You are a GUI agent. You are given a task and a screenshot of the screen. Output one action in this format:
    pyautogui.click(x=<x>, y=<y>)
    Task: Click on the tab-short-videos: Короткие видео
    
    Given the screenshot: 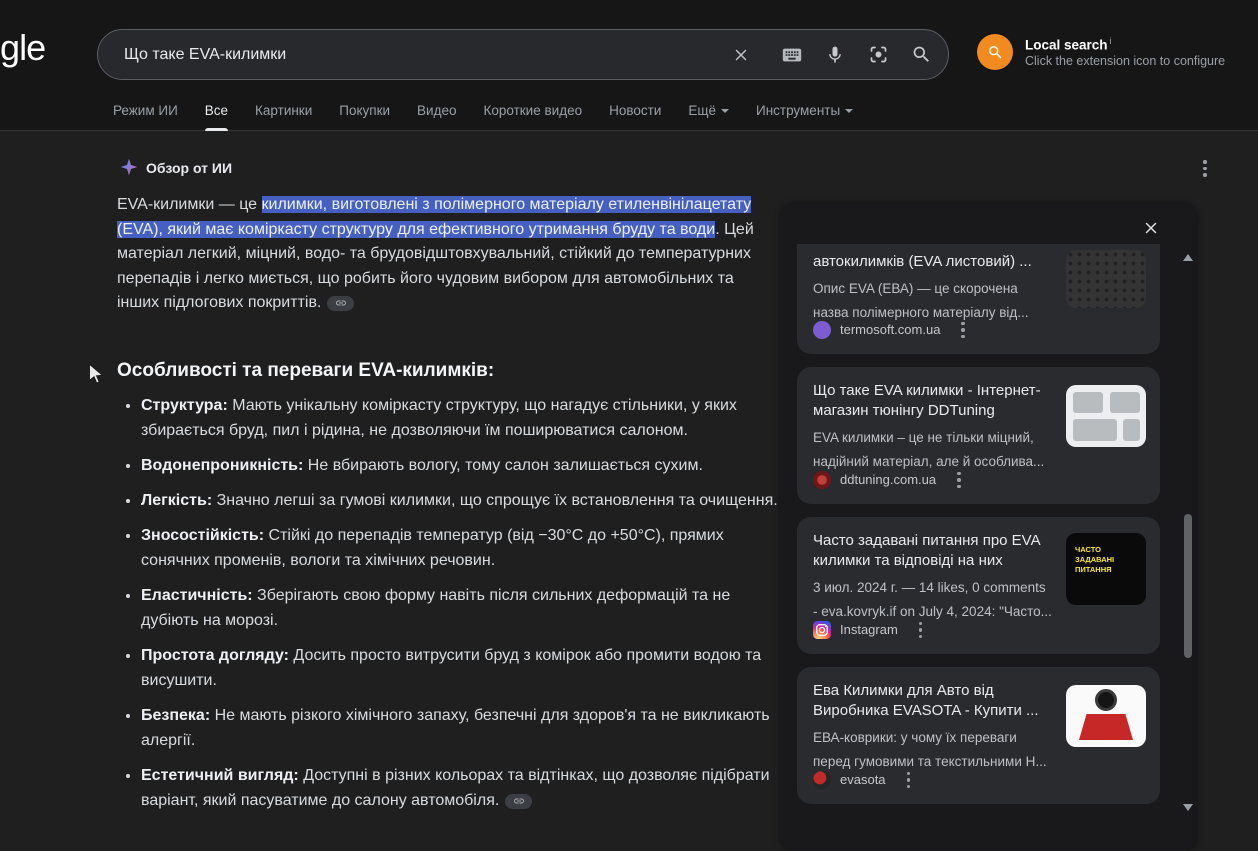 What is the action you would take?
    pyautogui.click(x=533, y=117)
    